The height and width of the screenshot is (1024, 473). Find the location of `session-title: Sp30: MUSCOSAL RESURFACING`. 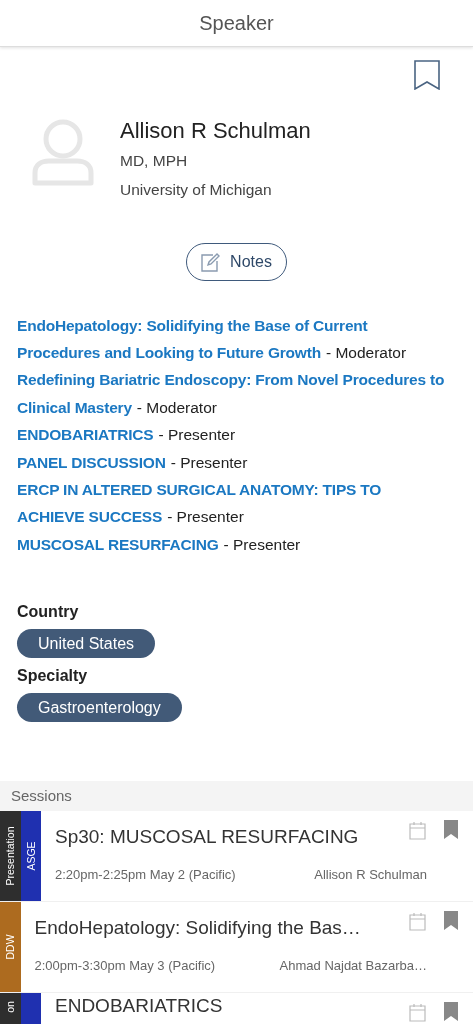

session-title: Sp30: MUSCOSAL RESURFACING is located at coordinates (232, 829).